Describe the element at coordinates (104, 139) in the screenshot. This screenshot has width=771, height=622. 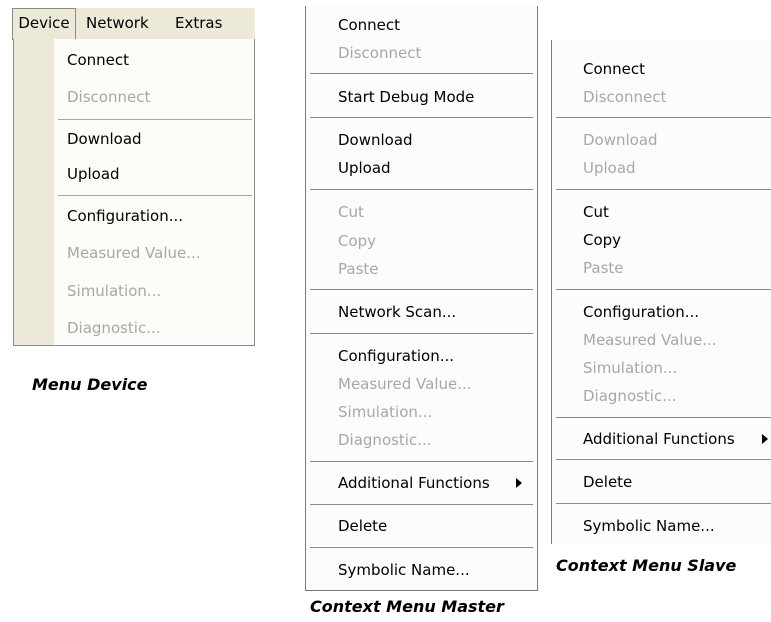
I see `device-menu-download: Download` at that location.